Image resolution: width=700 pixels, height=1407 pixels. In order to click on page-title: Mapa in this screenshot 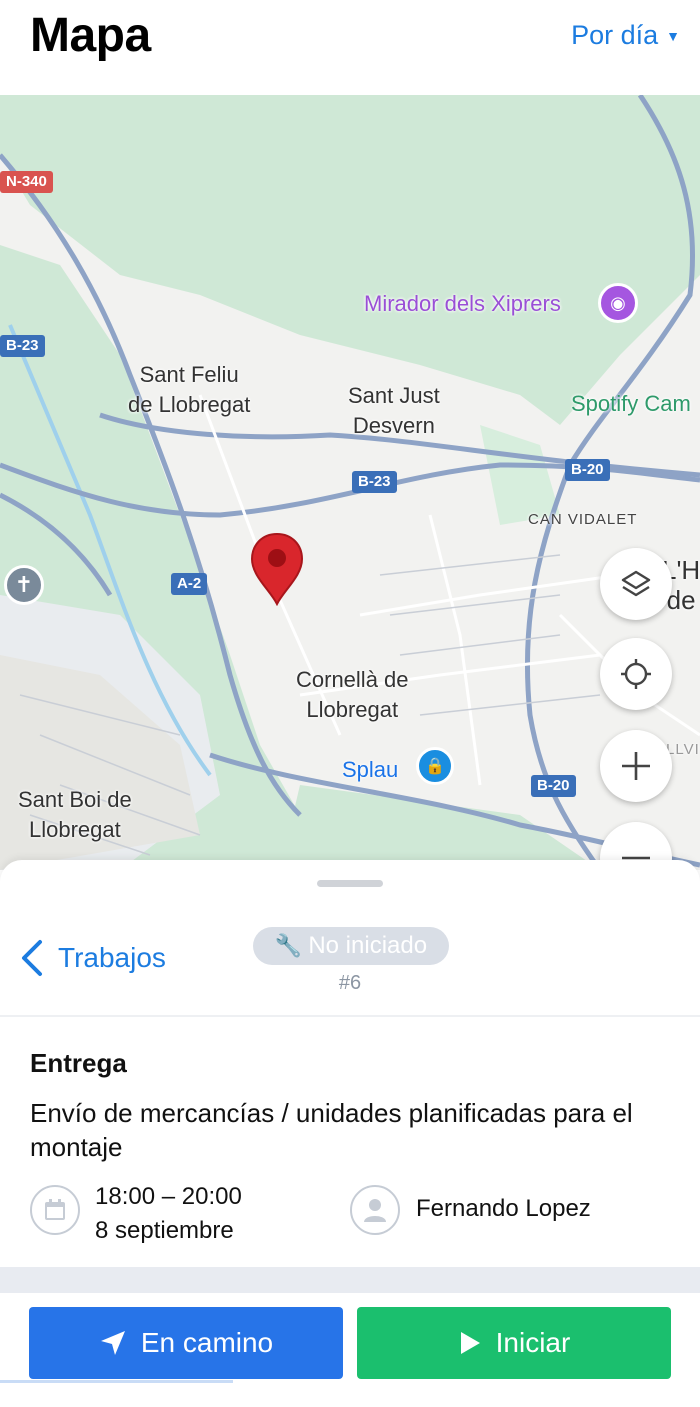, I will do `click(90, 35)`.